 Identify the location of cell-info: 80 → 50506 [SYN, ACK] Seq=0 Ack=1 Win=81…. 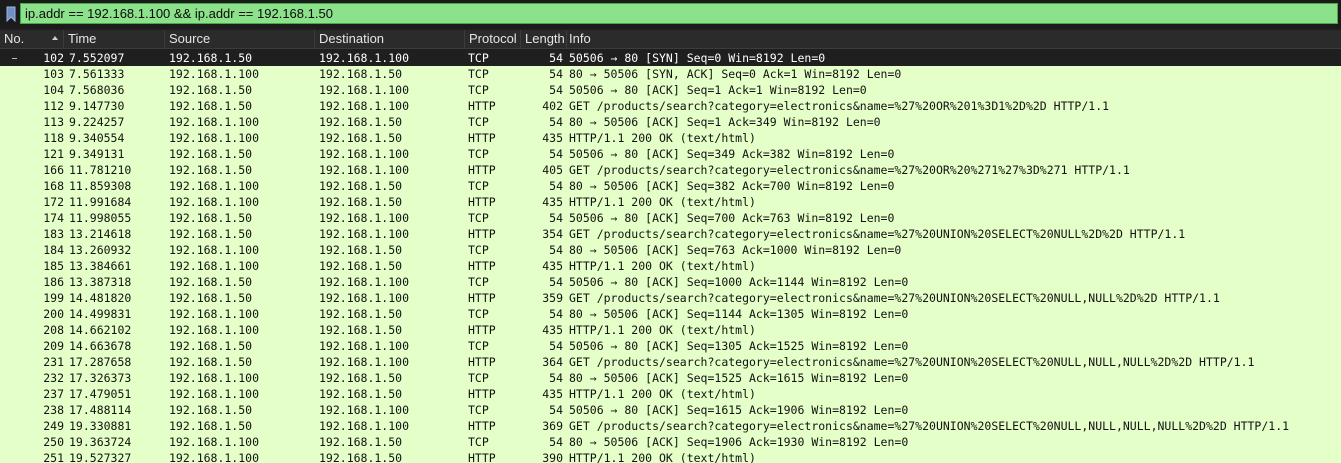
(735, 74).